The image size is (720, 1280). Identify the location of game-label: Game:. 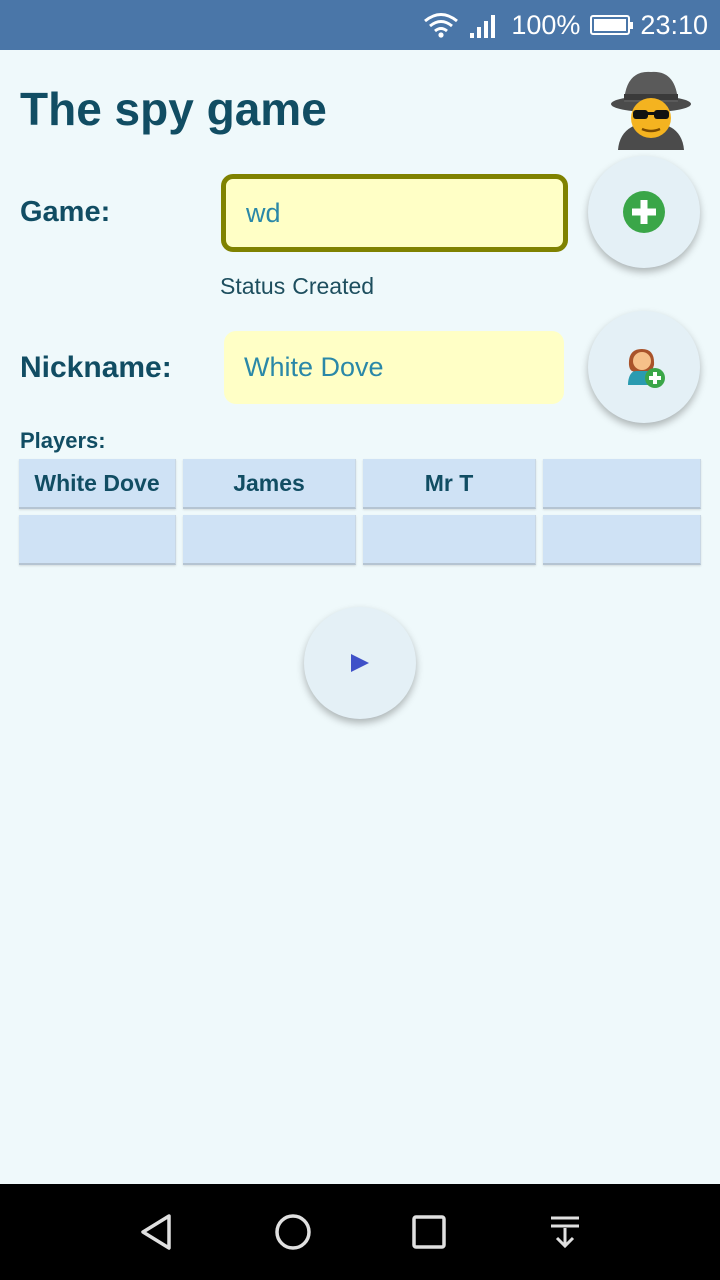
(65, 212).